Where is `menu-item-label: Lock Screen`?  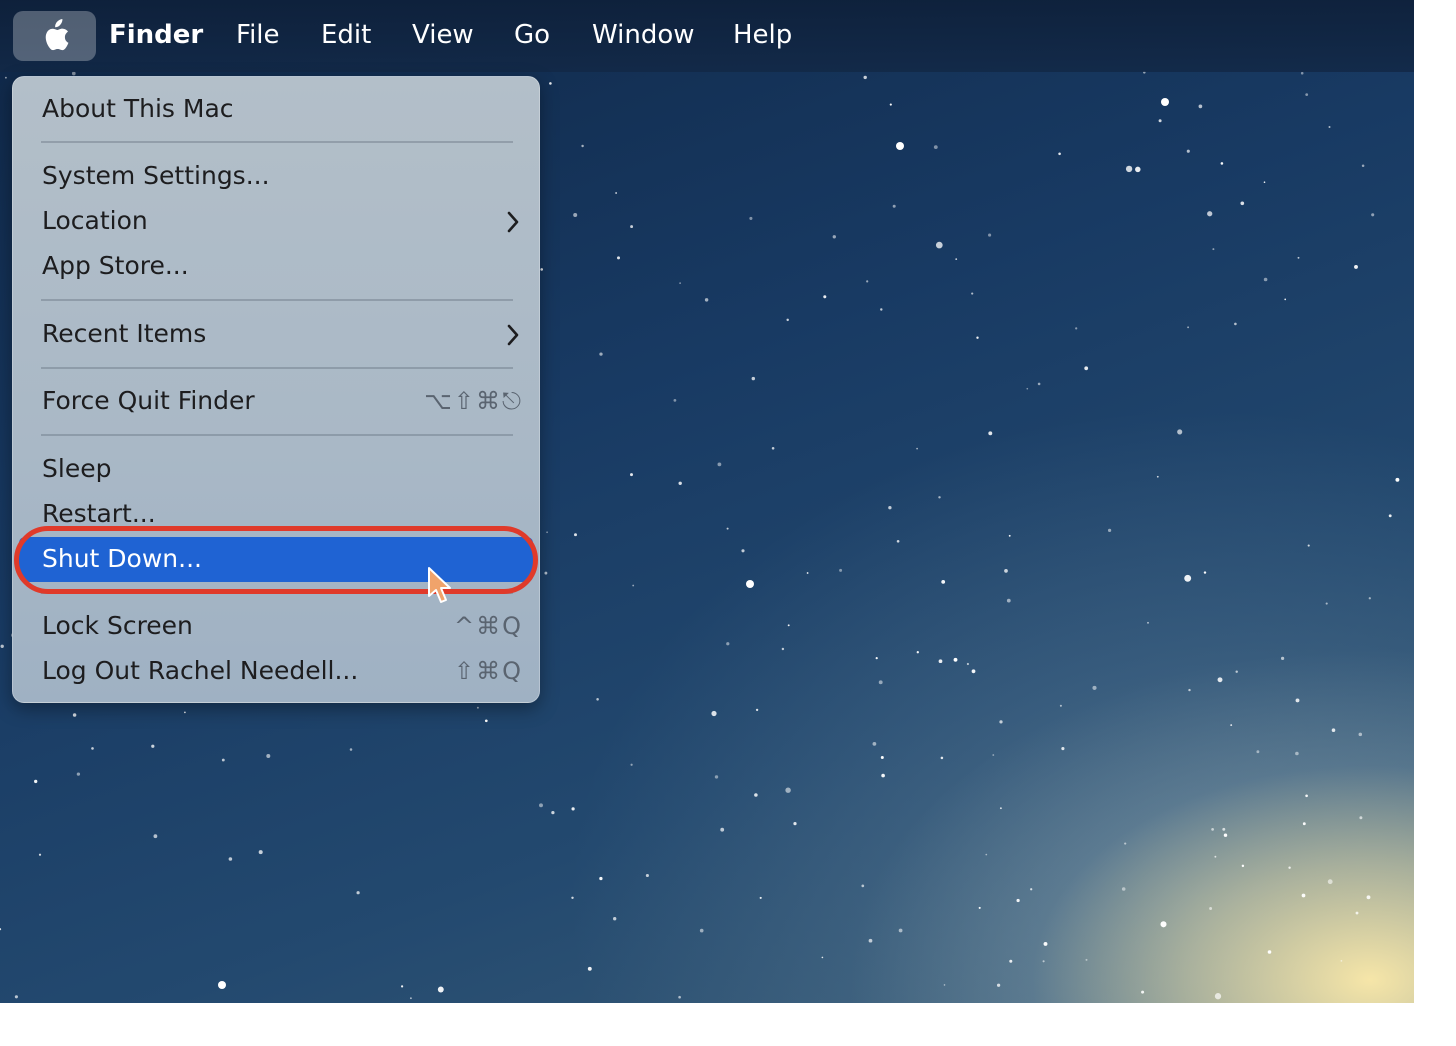
menu-item-label: Lock Screen is located at coordinates (117, 625).